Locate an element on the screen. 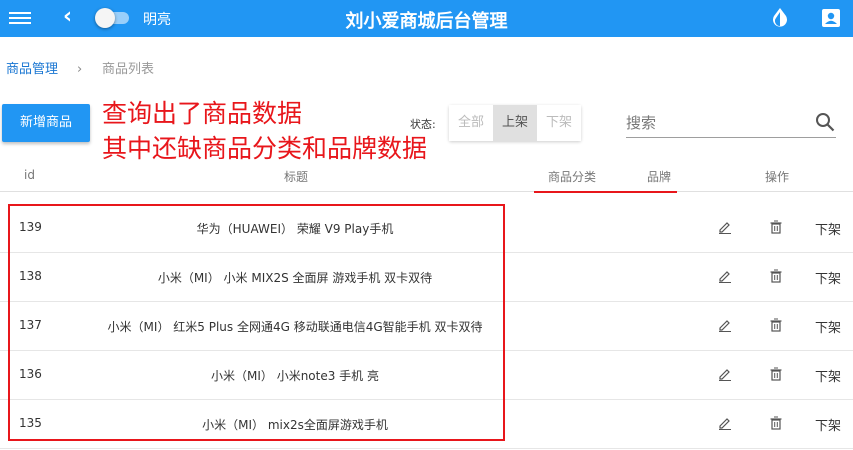 The image size is (853, 450). account-box-icon is located at coordinates (831, 18).